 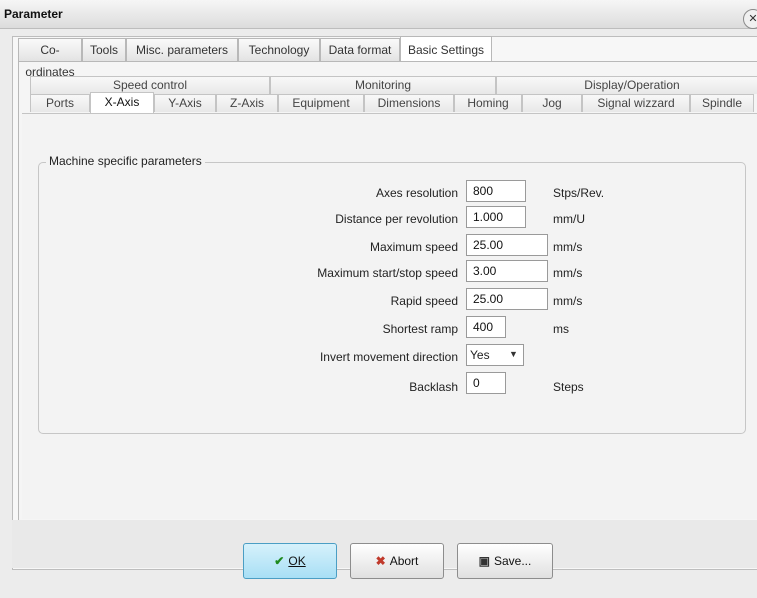 I want to click on title-bar, so click(x=378, y=14).